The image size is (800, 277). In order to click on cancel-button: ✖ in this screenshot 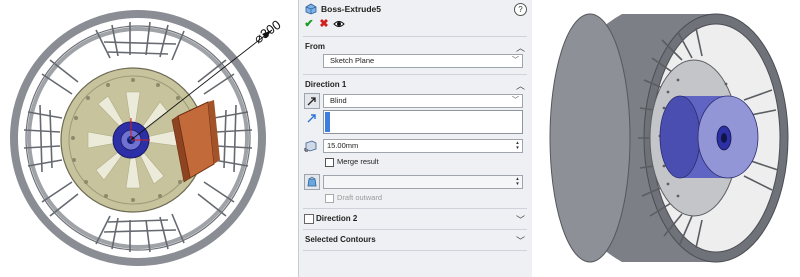, I will do `click(324, 24)`.